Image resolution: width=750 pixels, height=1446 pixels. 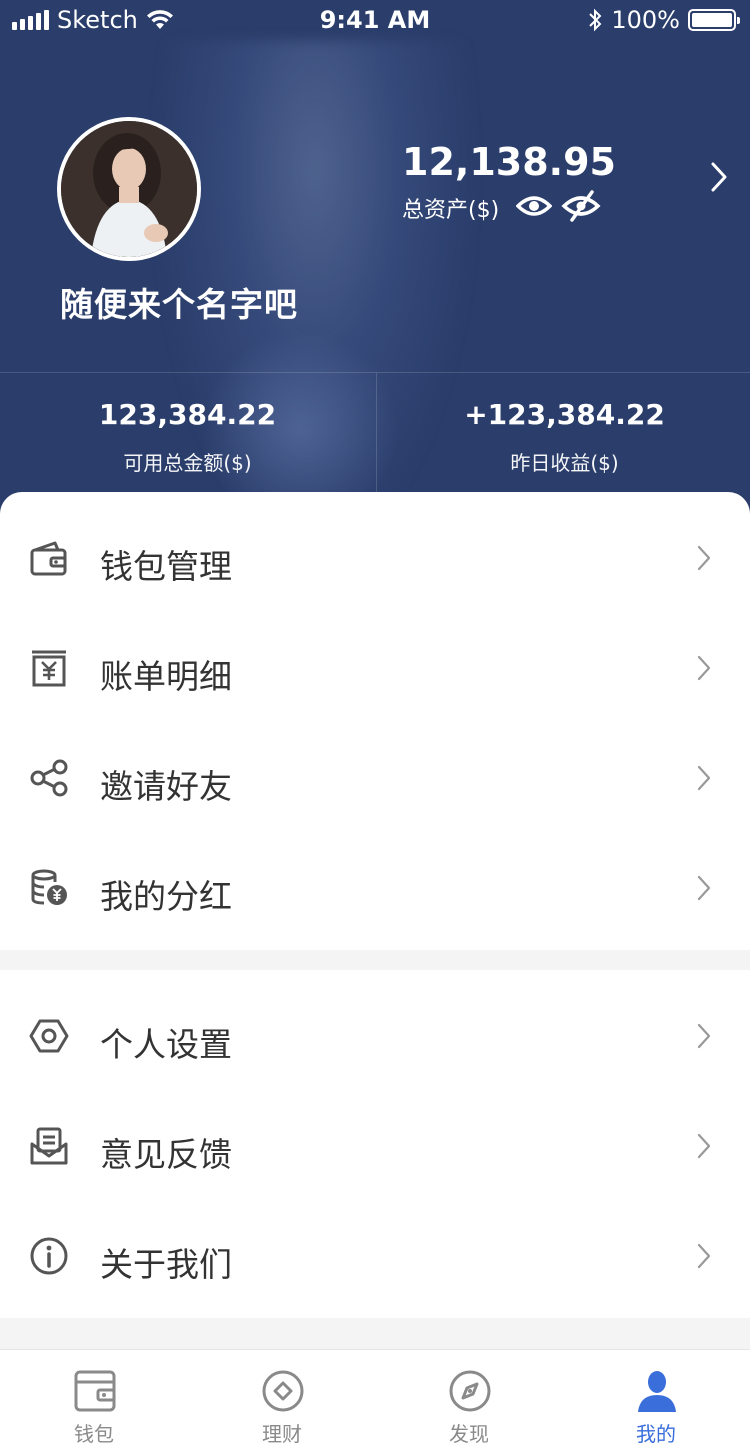 I want to click on tab-bar: 钱包 理财 发现 我的, so click(x=375, y=1397).